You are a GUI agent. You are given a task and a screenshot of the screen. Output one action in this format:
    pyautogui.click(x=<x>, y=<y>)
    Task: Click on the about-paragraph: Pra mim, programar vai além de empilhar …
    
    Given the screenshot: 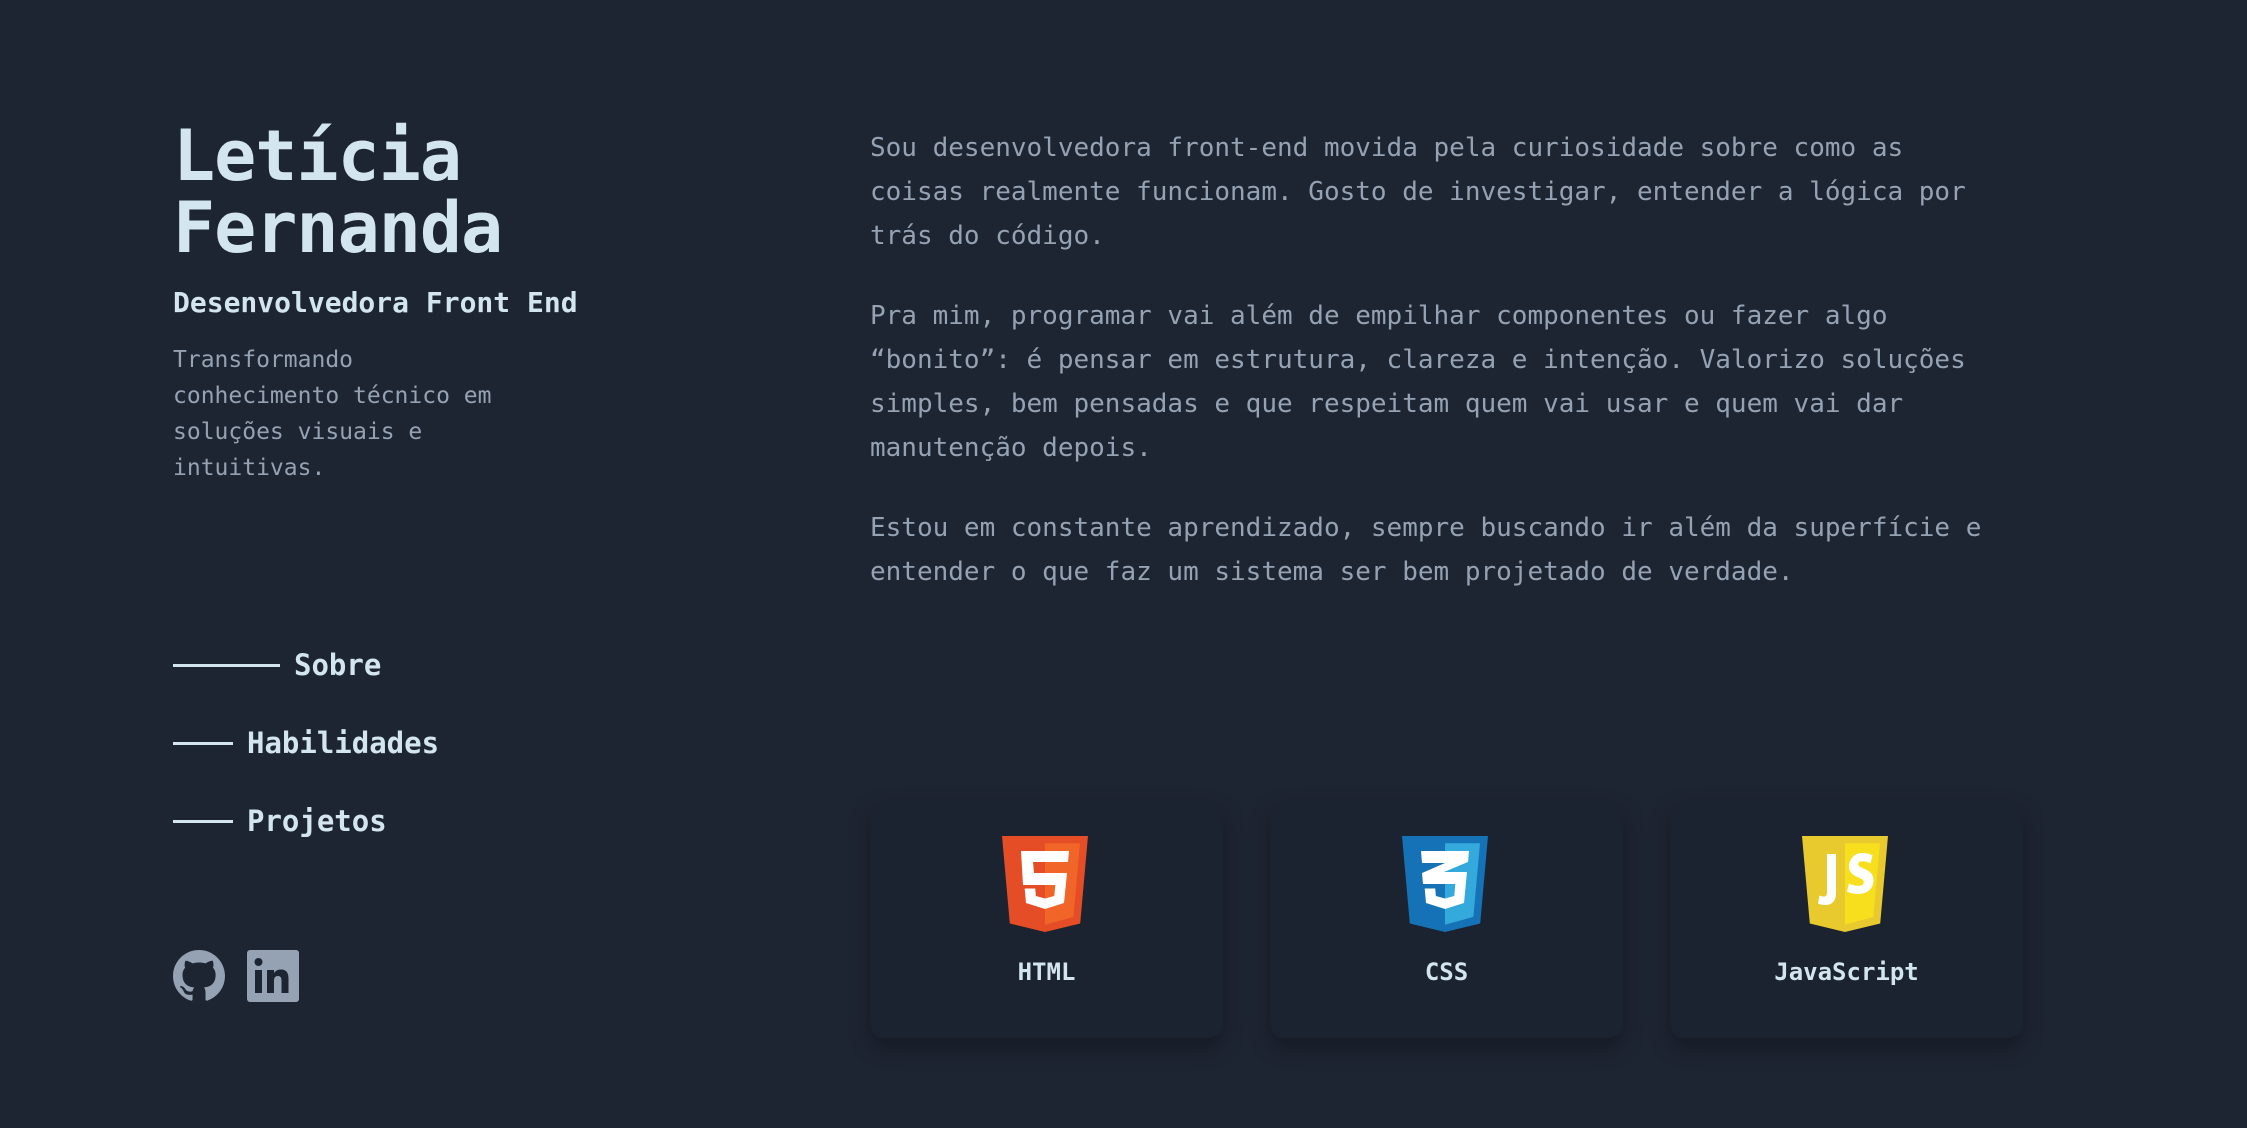 What is the action you would take?
    pyautogui.click(x=1418, y=382)
    